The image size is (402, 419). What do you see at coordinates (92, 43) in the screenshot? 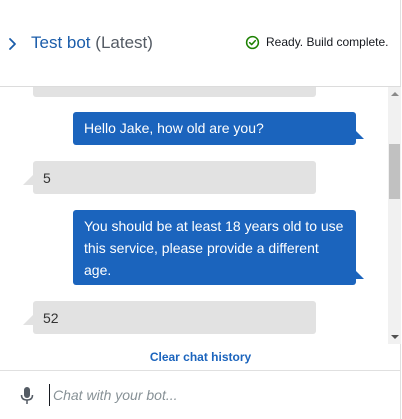
I see `bot-title: Test bot (Latest)` at bounding box center [92, 43].